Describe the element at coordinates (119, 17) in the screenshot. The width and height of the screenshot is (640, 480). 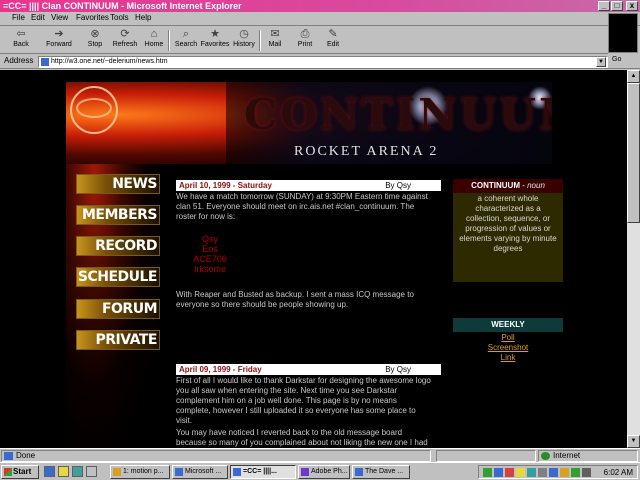
I see `menu-tools: Tools` at that location.